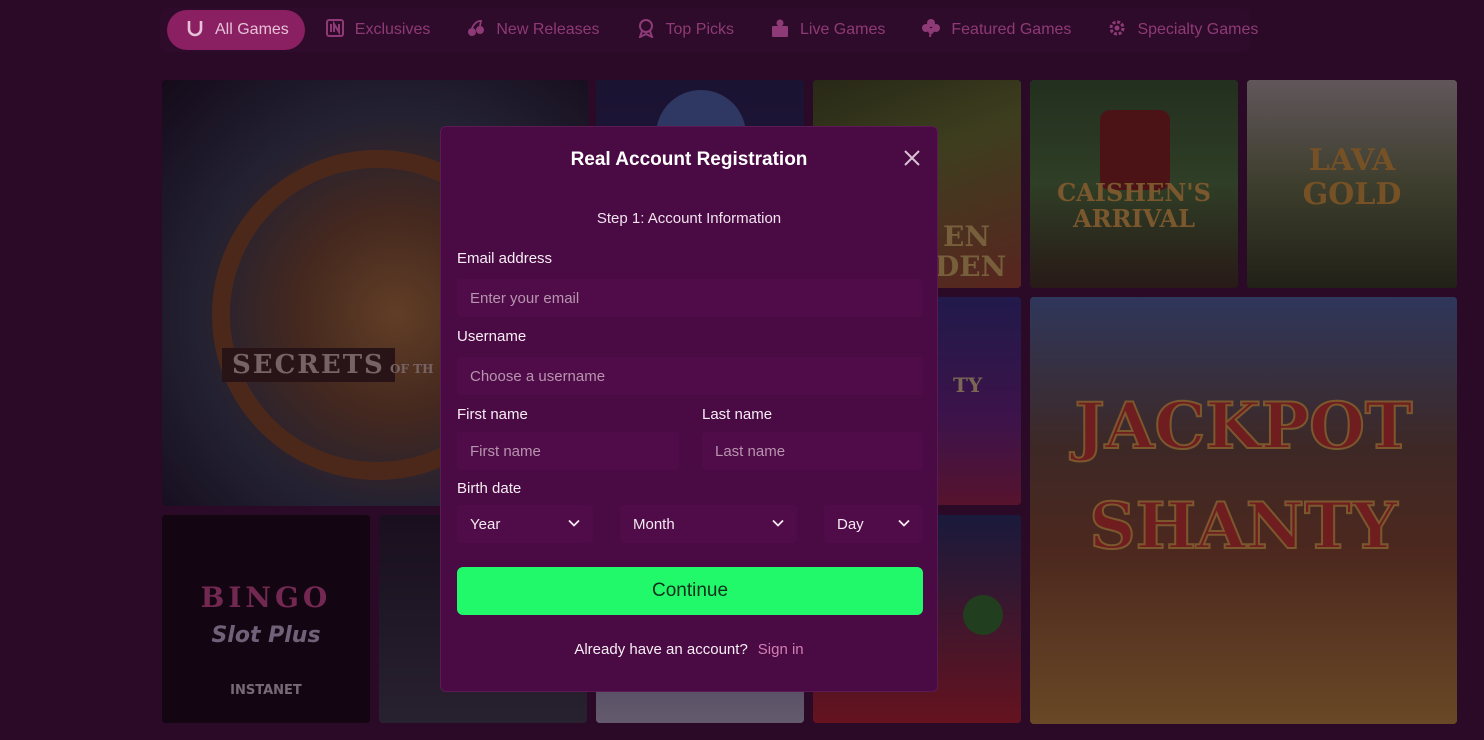 Image resolution: width=1484 pixels, height=740 pixels. What do you see at coordinates (1011, 29) in the screenshot?
I see `tab-label: Featured Games` at bounding box center [1011, 29].